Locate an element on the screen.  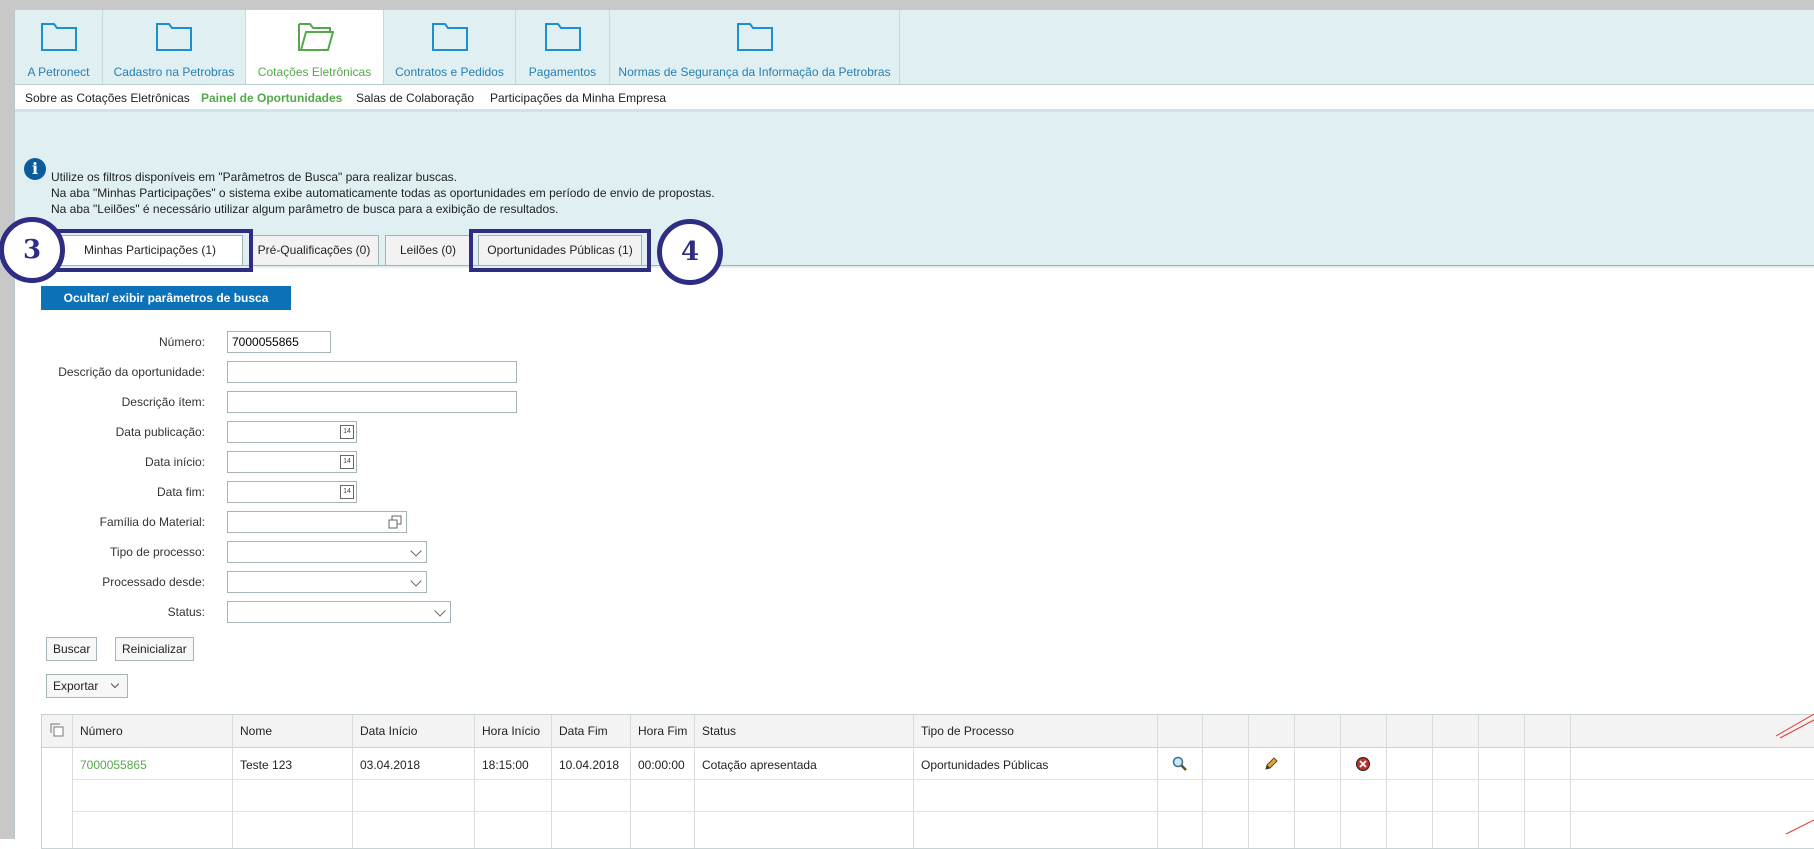
tab-pre-qualificacoes: Pré-Qualificações (0) is located at coordinates (314, 250).